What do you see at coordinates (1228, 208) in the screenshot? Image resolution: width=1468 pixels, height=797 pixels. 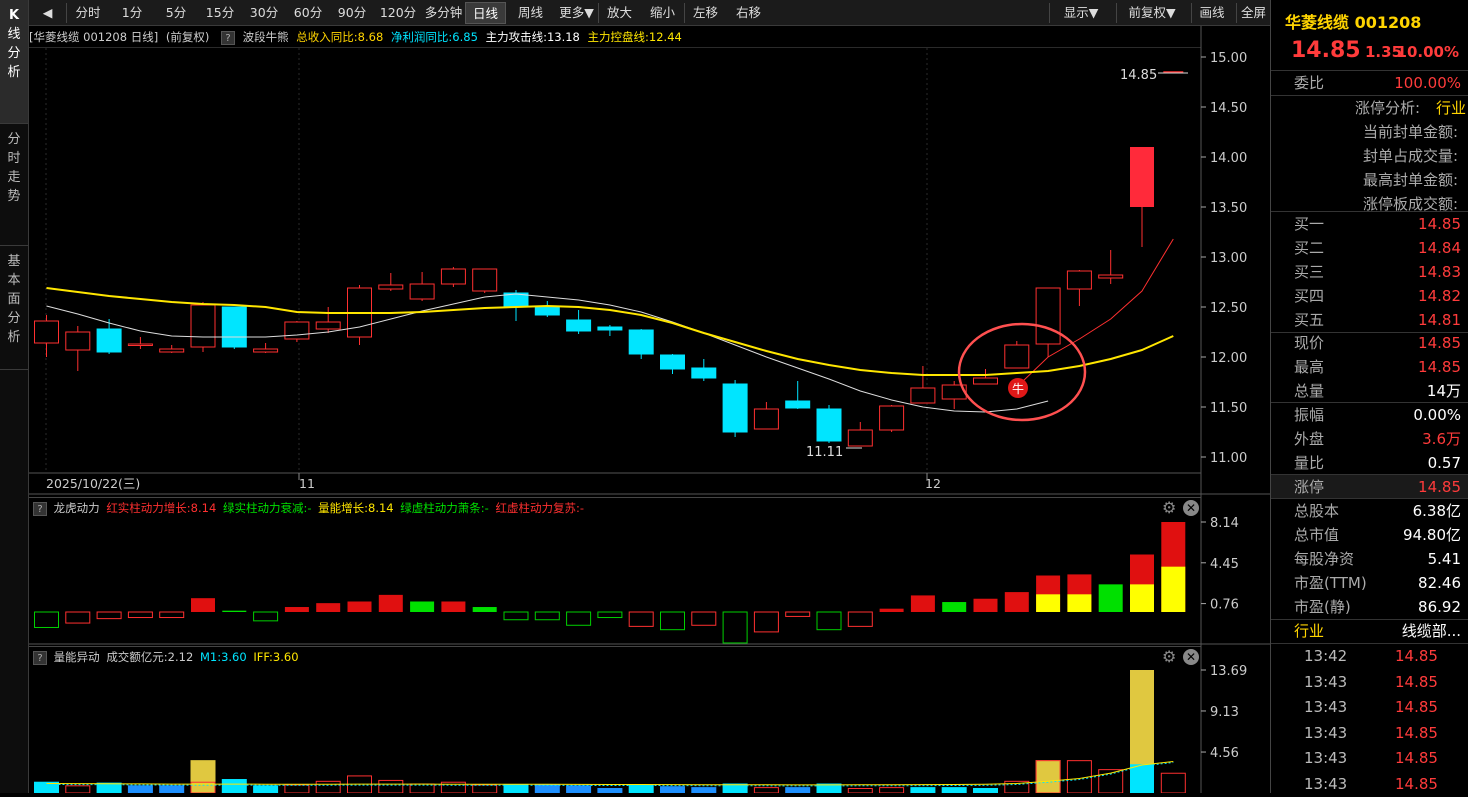 I see `y-tick-label: 13.50` at bounding box center [1228, 208].